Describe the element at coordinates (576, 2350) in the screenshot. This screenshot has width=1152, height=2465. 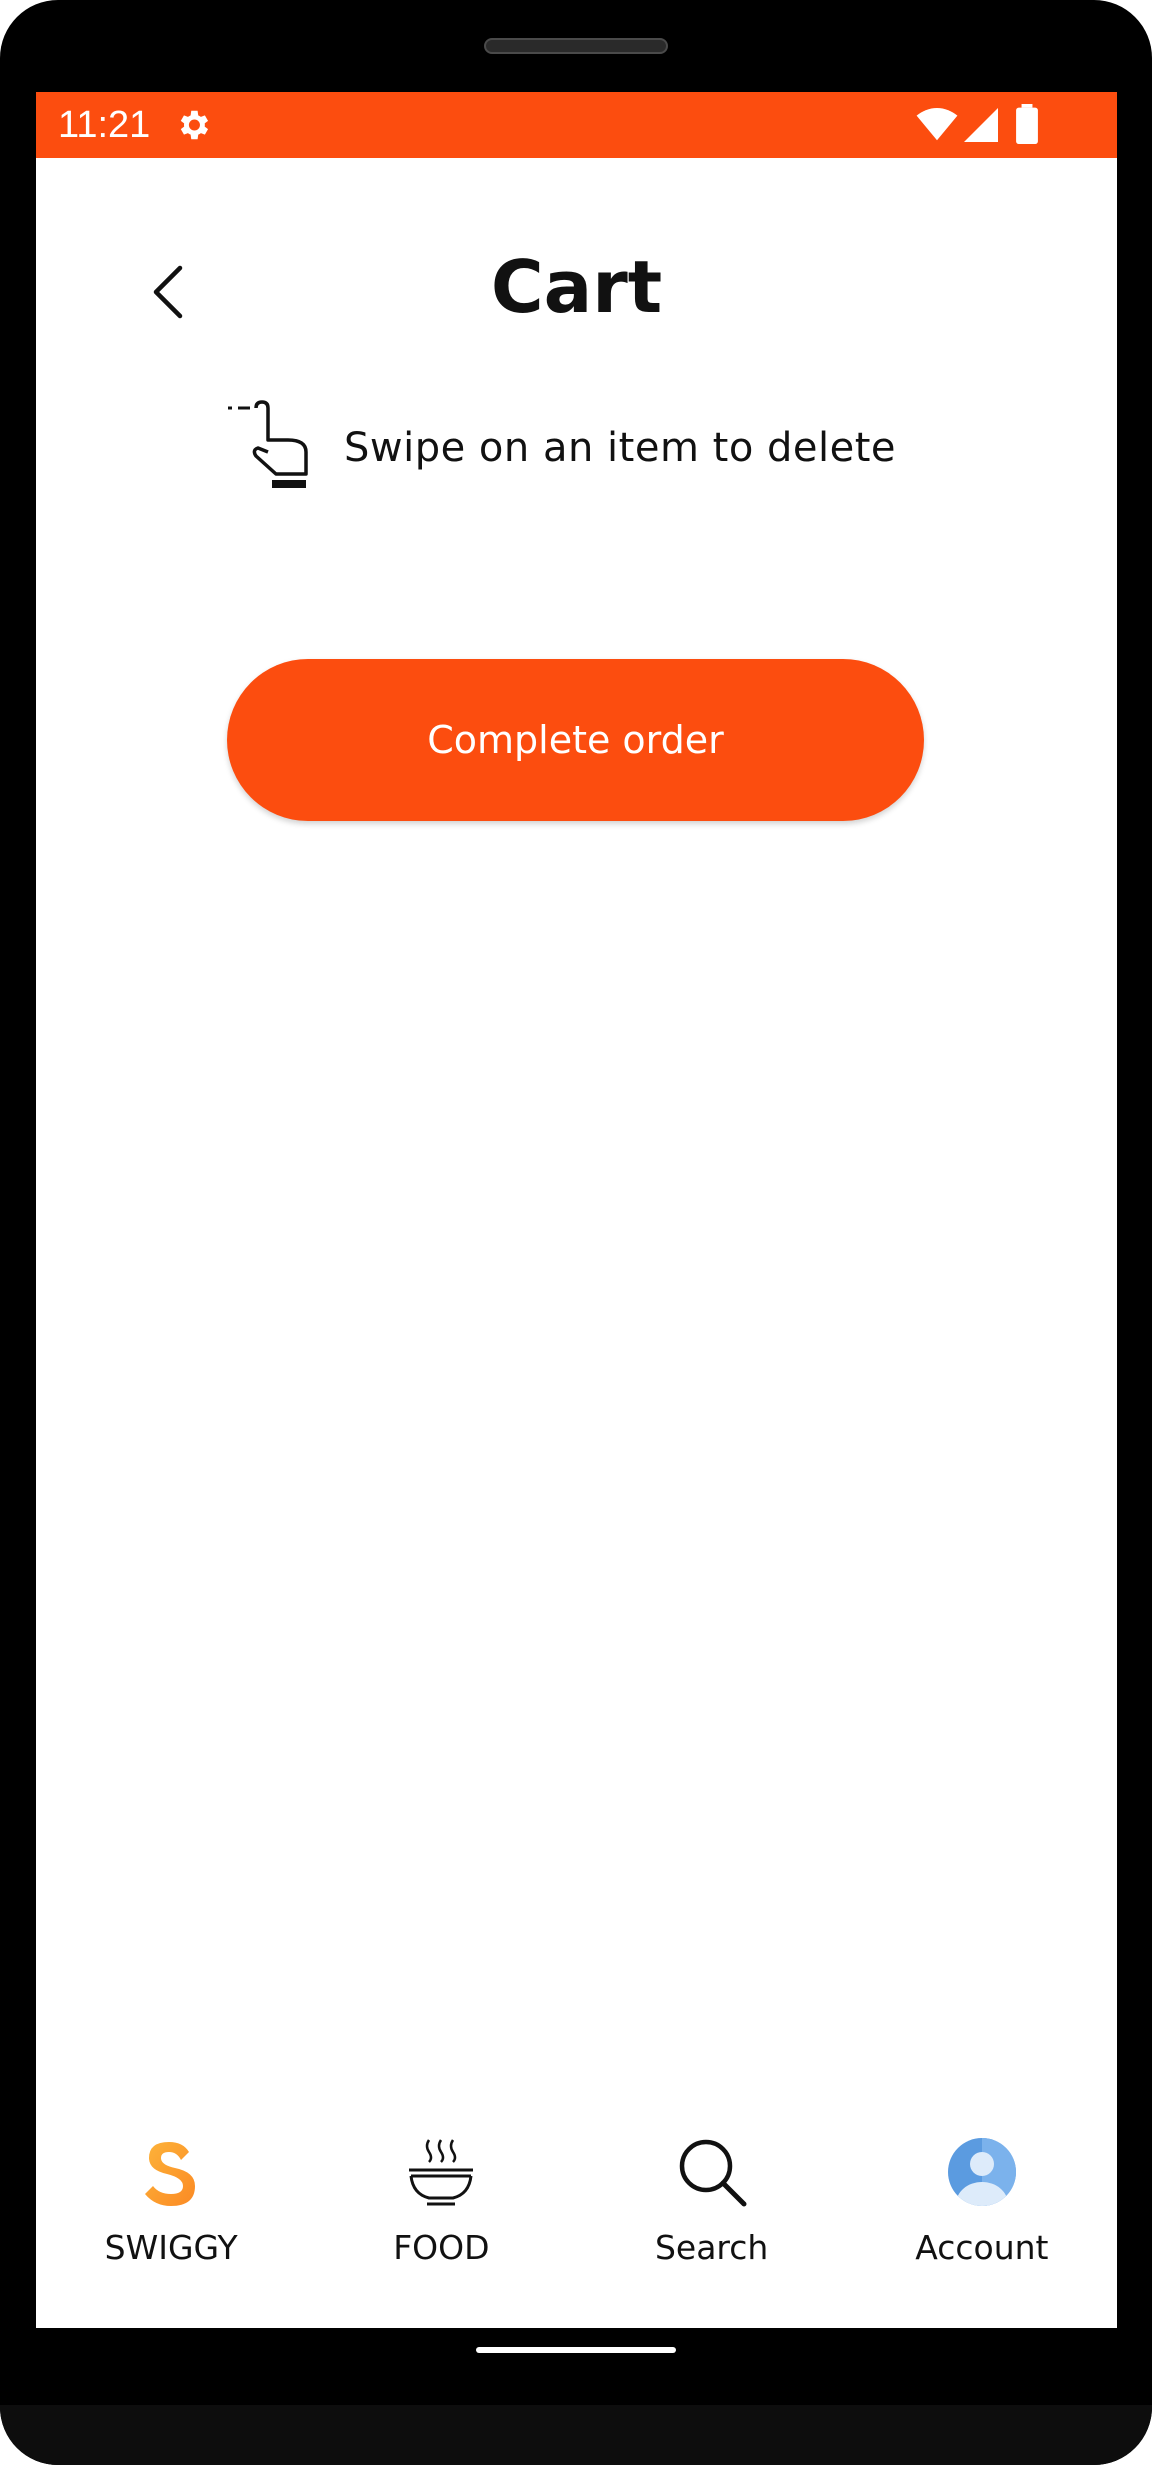
I see `home-indicator` at that location.